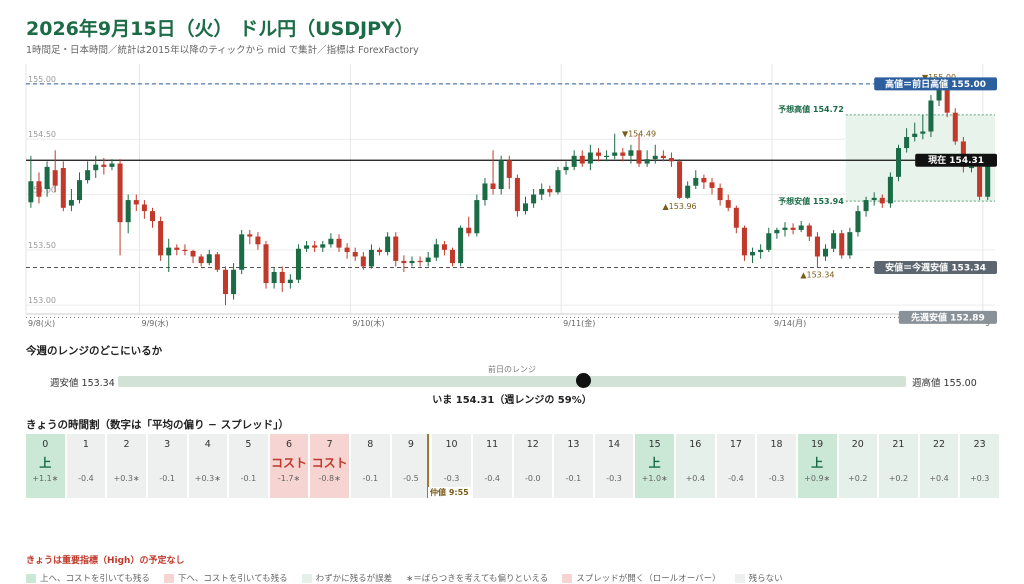  Describe the element at coordinates (451, 444) in the screenshot. I see `hour-number: 10` at that location.